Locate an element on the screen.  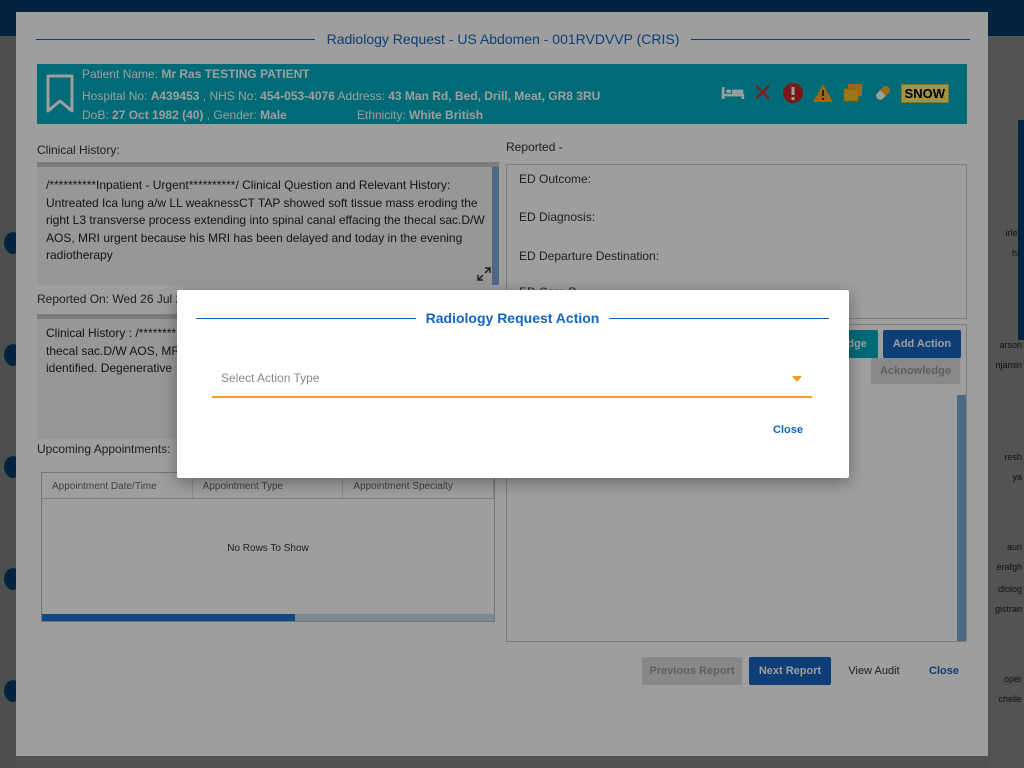
dialog-header: Radiology Request Action is located at coordinates (512, 318).